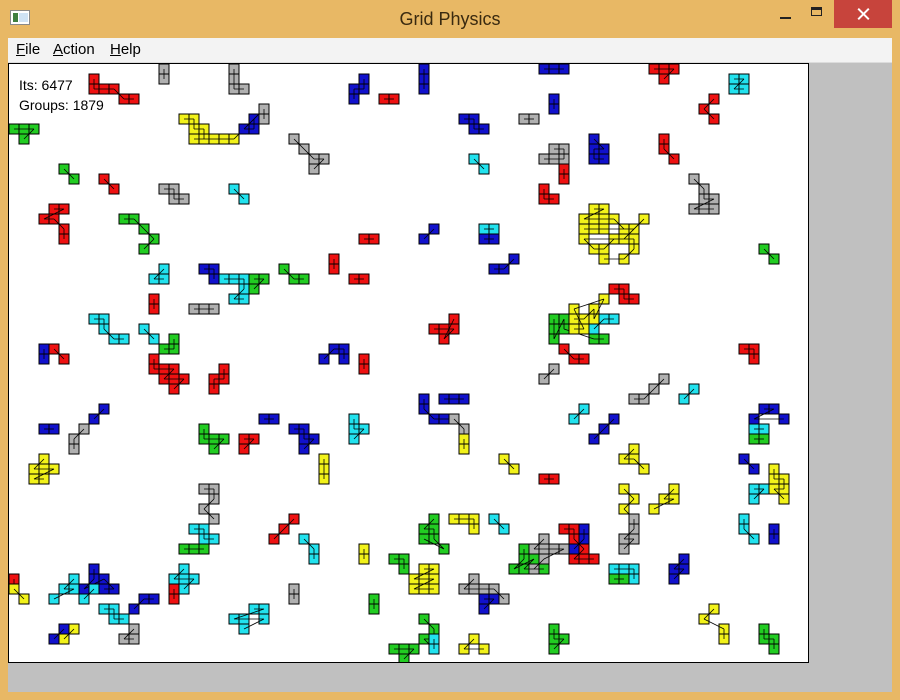 This screenshot has width=900, height=700. I want to click on title-bar: Grid Physics, so click(450, 19).